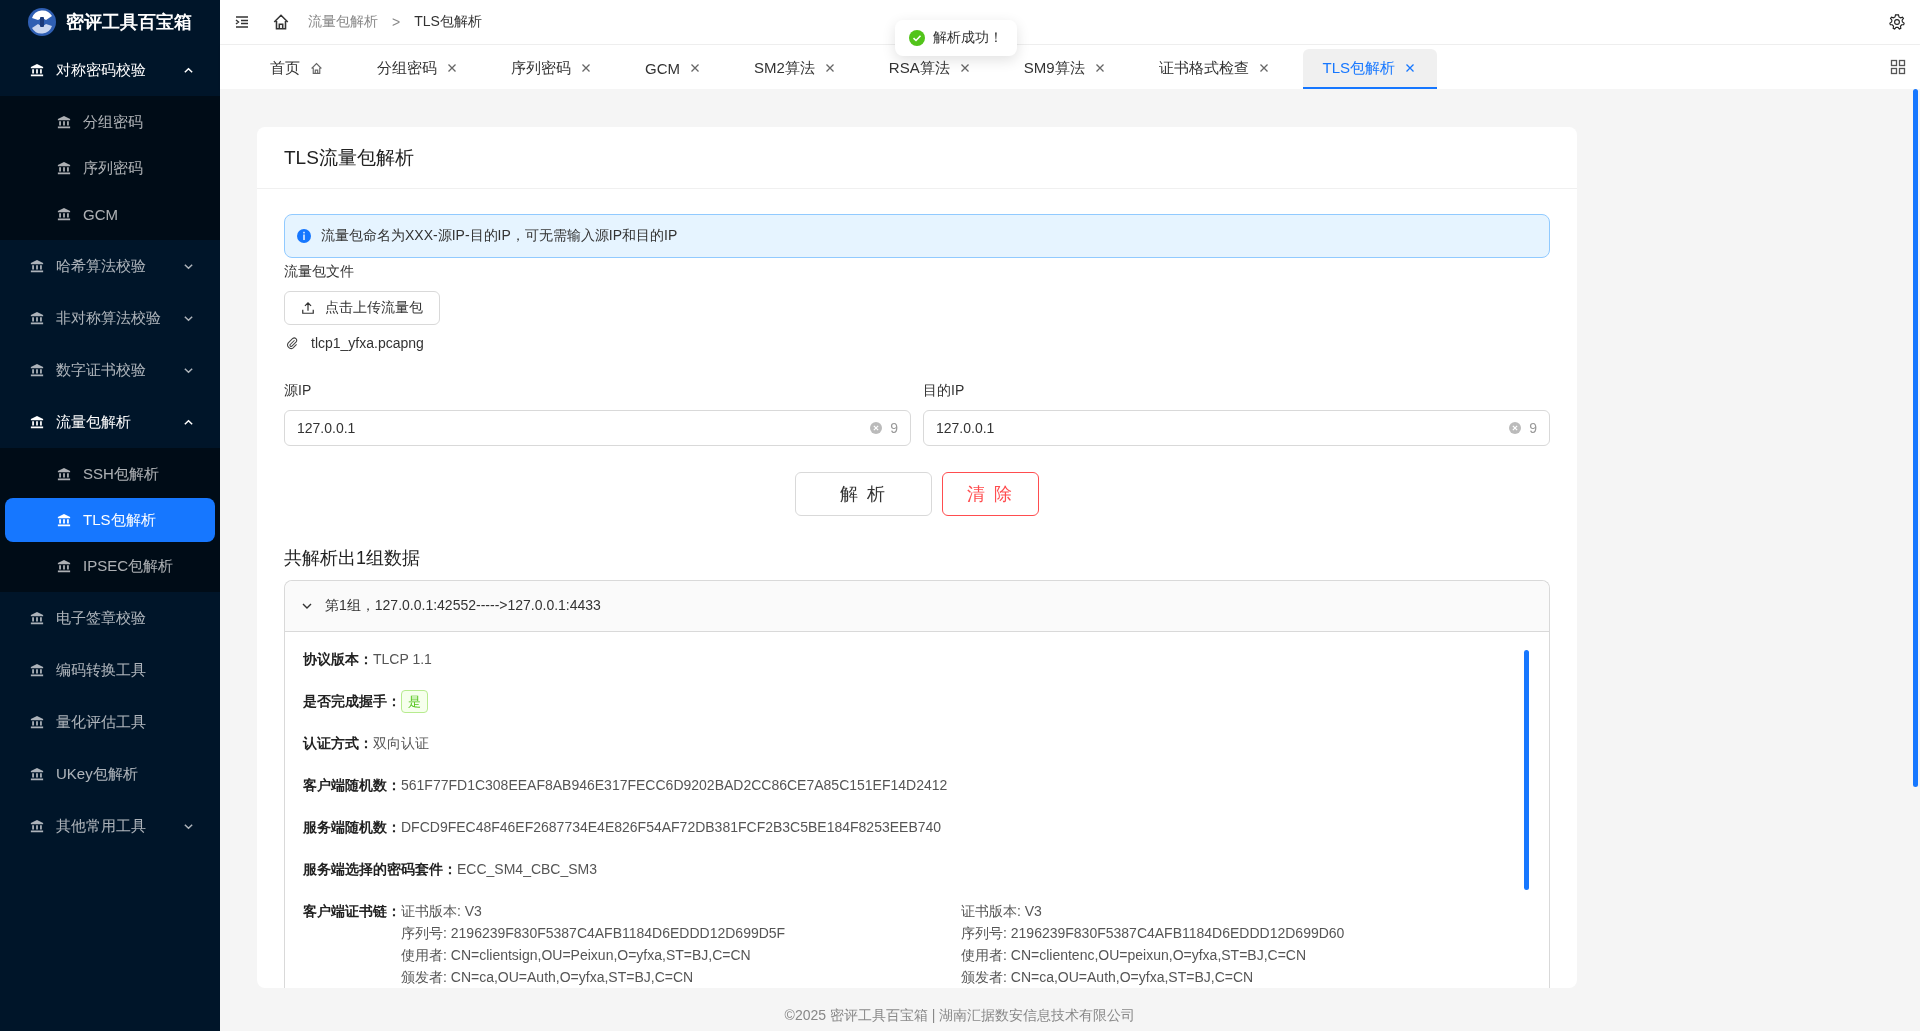 Image resolution: width=1920 pixels, height=1031 pixels. Describe the element at coordinates (944, 391) in the screenshot. I see `field-label: 目的IP` at that location.